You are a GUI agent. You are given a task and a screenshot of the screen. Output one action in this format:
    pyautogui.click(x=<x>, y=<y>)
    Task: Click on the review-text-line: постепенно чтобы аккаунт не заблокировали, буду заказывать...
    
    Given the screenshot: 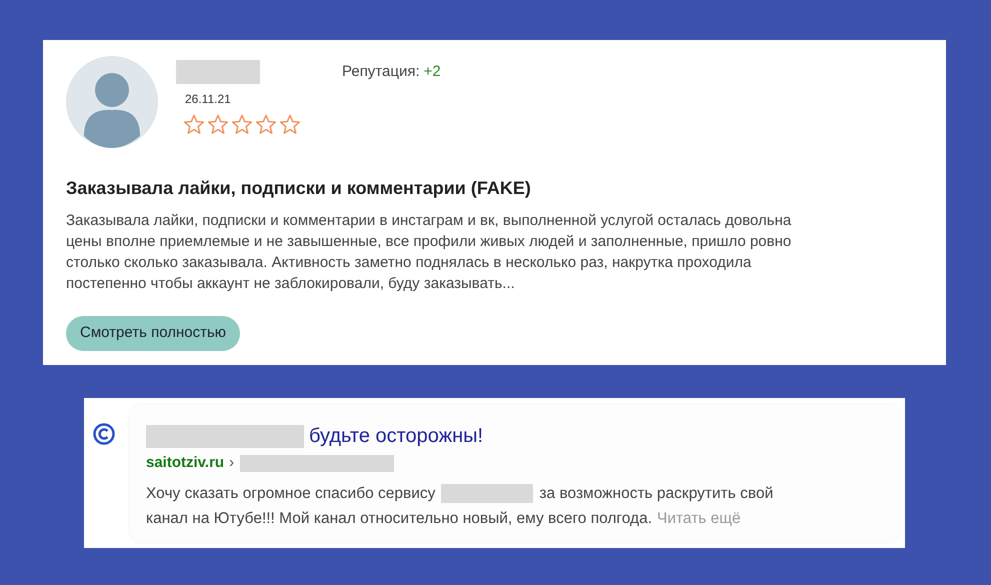 What is the action you would take?
    pyautogui.click(x=290, y=284)
    